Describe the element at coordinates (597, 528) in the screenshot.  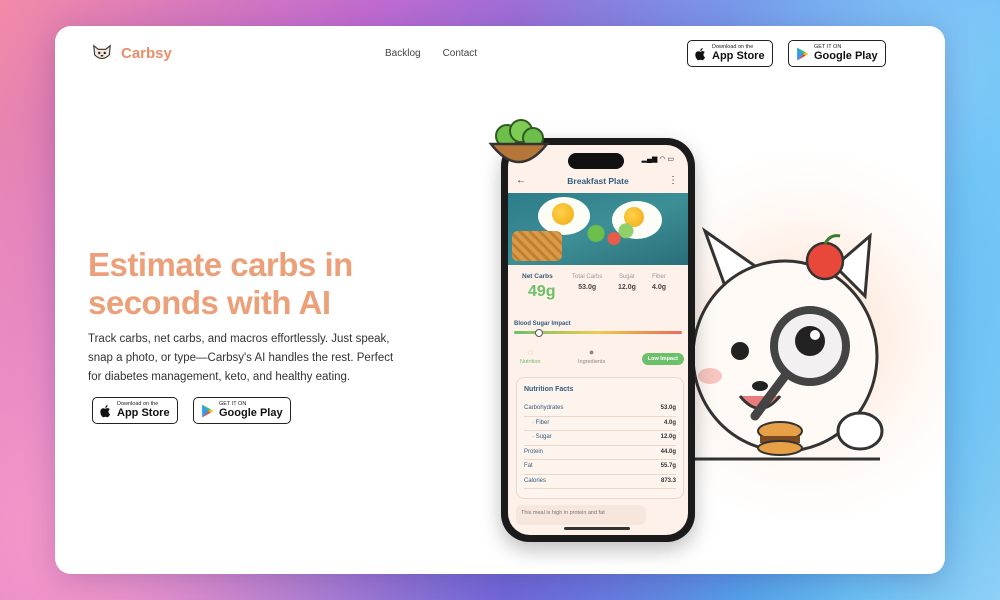
I see `home-indicator` at that location.